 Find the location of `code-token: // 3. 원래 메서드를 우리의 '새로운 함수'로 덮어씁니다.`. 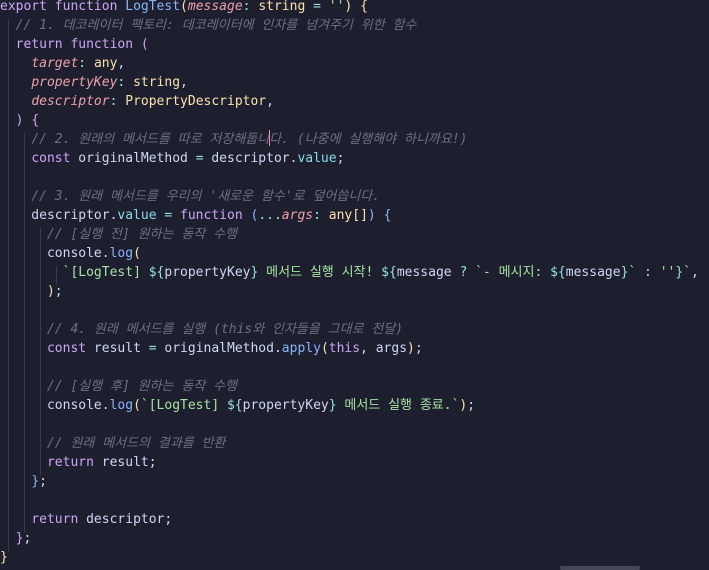

code-token: // 3. 원래 메서드를 우리의 '새로운 함수'로 덮어씁니다. is located at coordinates (206, 196).